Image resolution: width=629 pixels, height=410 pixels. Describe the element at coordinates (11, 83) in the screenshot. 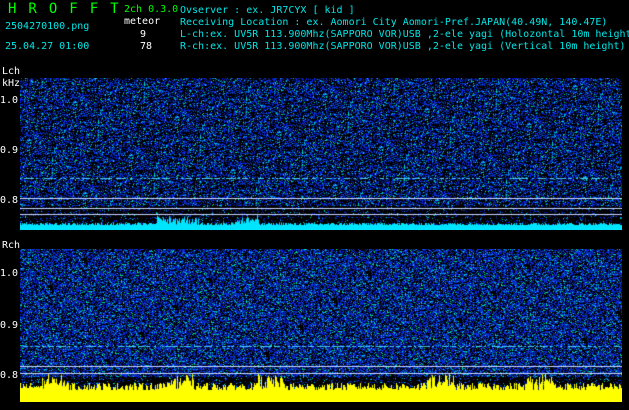

I see `lch-unit: kHz` at that location.